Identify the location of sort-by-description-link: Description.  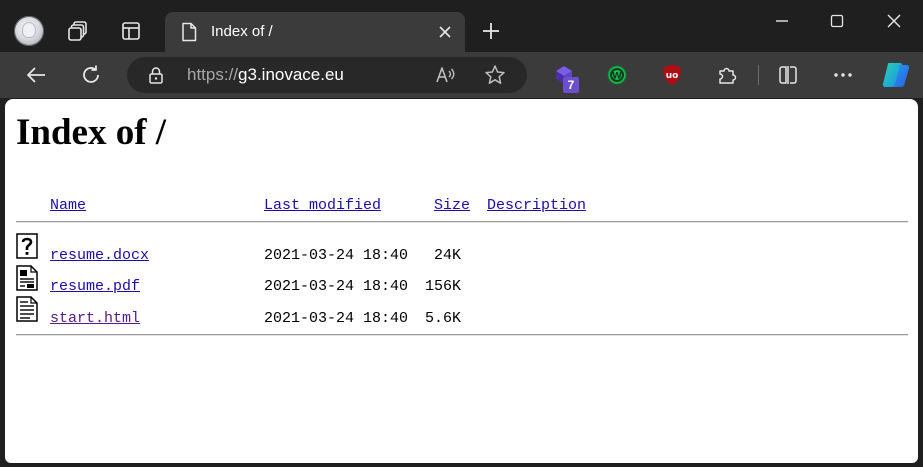
(536, 206).